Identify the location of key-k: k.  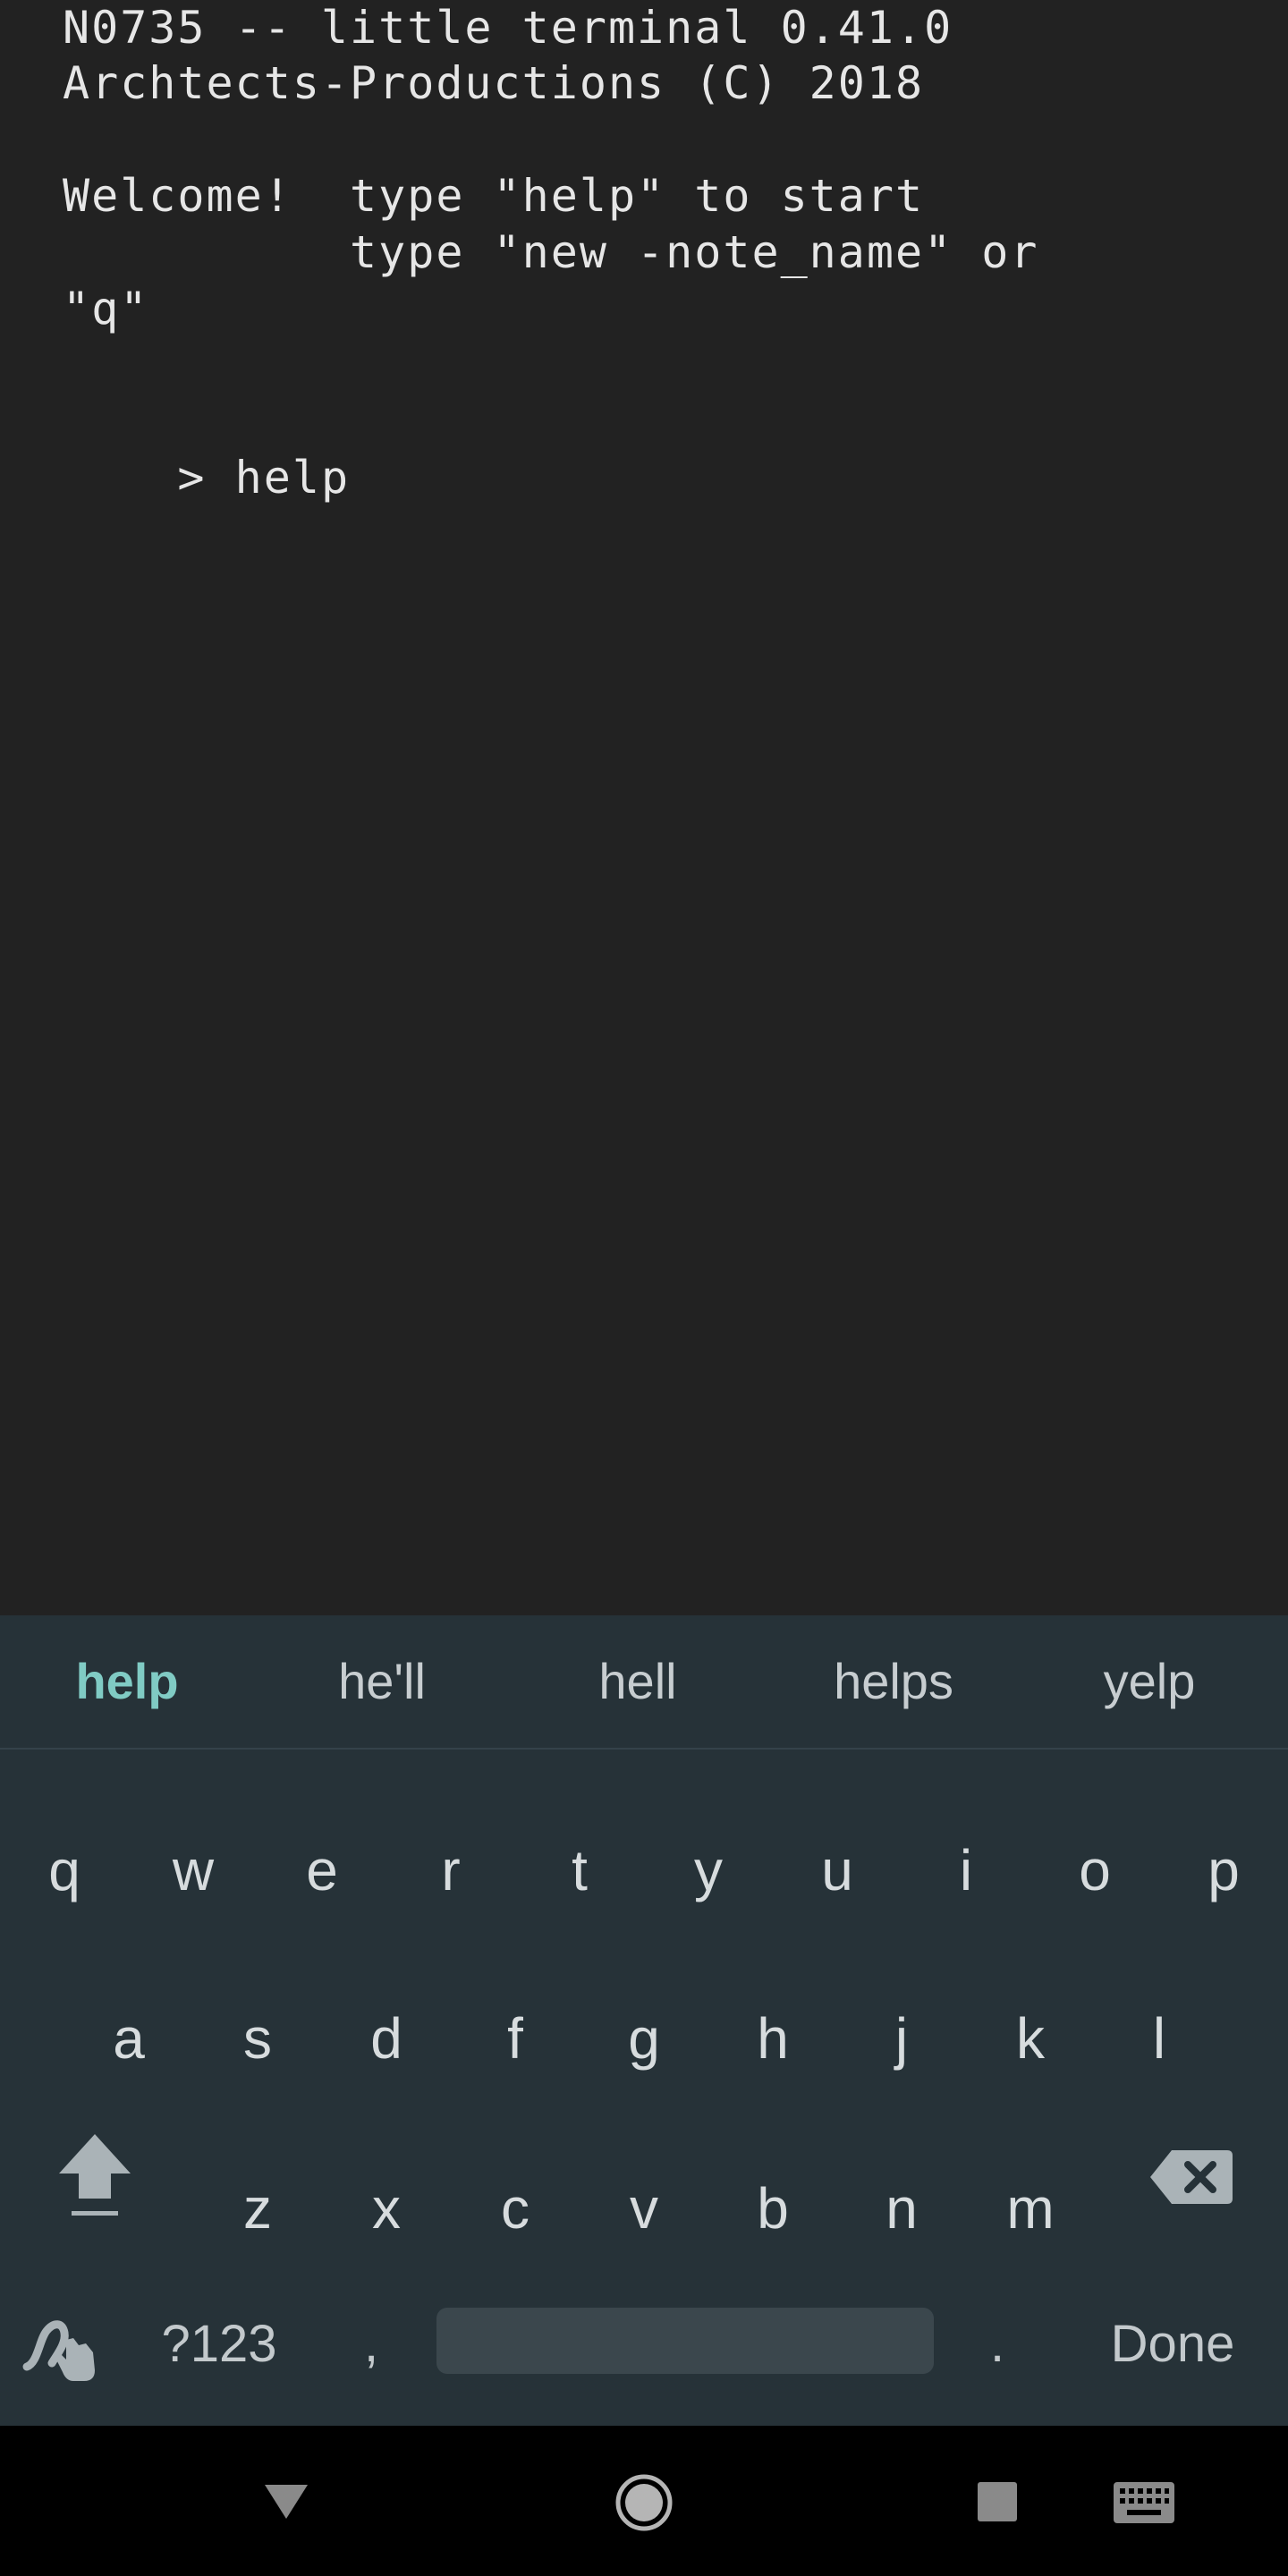
(1030, 2038).